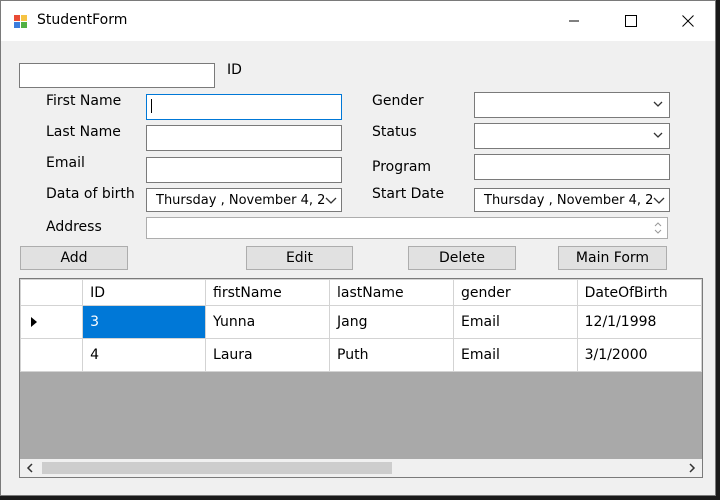 The height and width of the screenshot is (500, 720). I want to click on header-row: ID firstName lastName gender DateOfBirth, so click(361, 292).